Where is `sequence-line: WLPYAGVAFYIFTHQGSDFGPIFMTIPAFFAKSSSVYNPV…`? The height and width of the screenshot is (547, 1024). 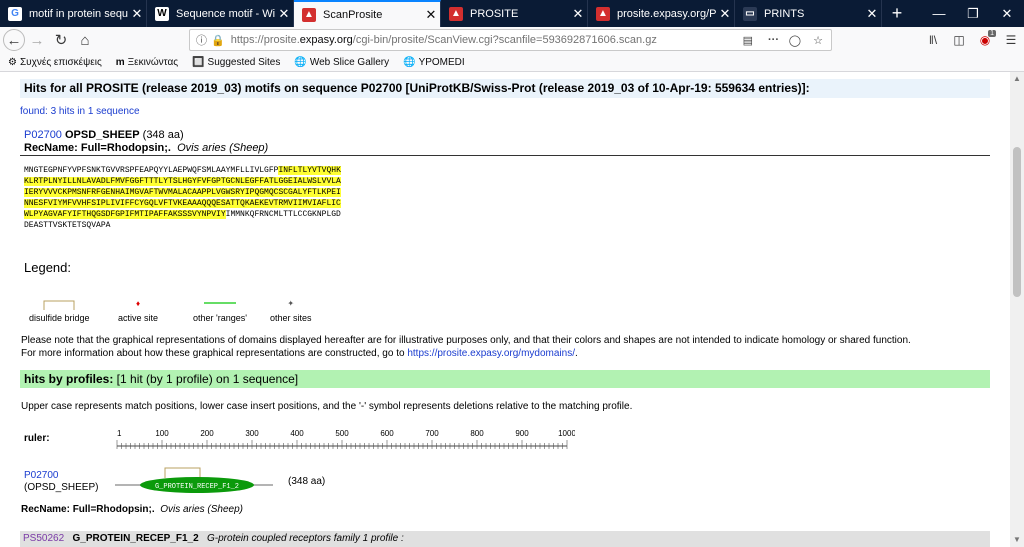
sequence-line: WLPYAGVAFYIFTHQGSDFGPIFMTIPAFFAKSSSVYNPV… is located at coordinates (182, 214).